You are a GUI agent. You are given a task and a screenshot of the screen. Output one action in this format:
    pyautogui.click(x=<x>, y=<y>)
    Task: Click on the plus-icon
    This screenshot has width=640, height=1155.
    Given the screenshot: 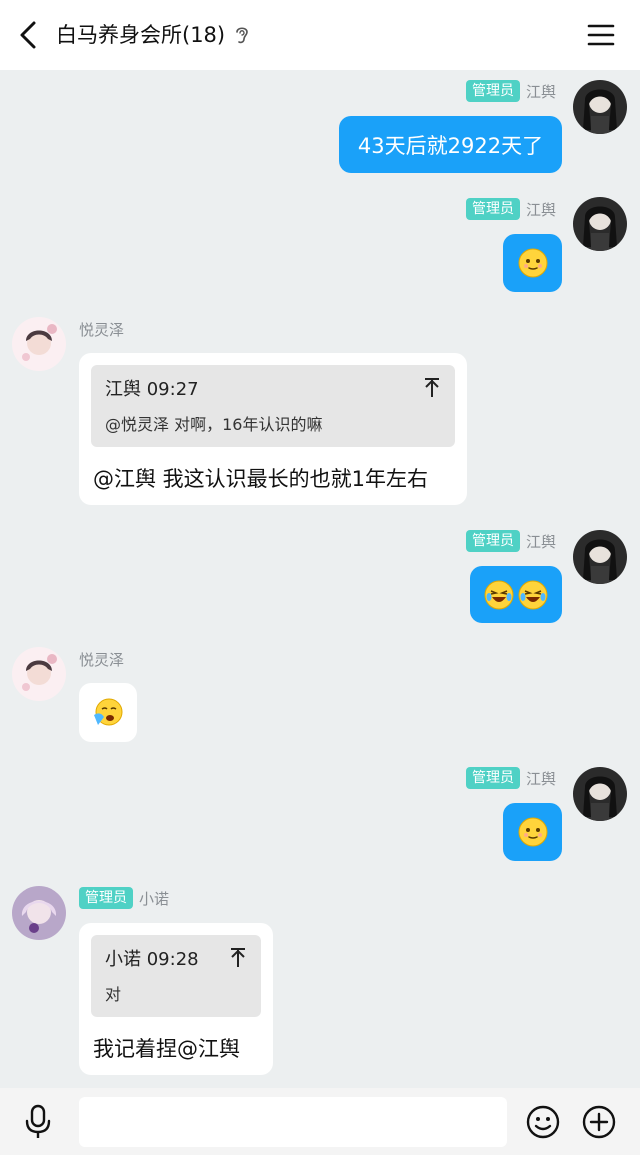 What is the action you would take?
    pyautogui.click(x=599, y=1122)
    